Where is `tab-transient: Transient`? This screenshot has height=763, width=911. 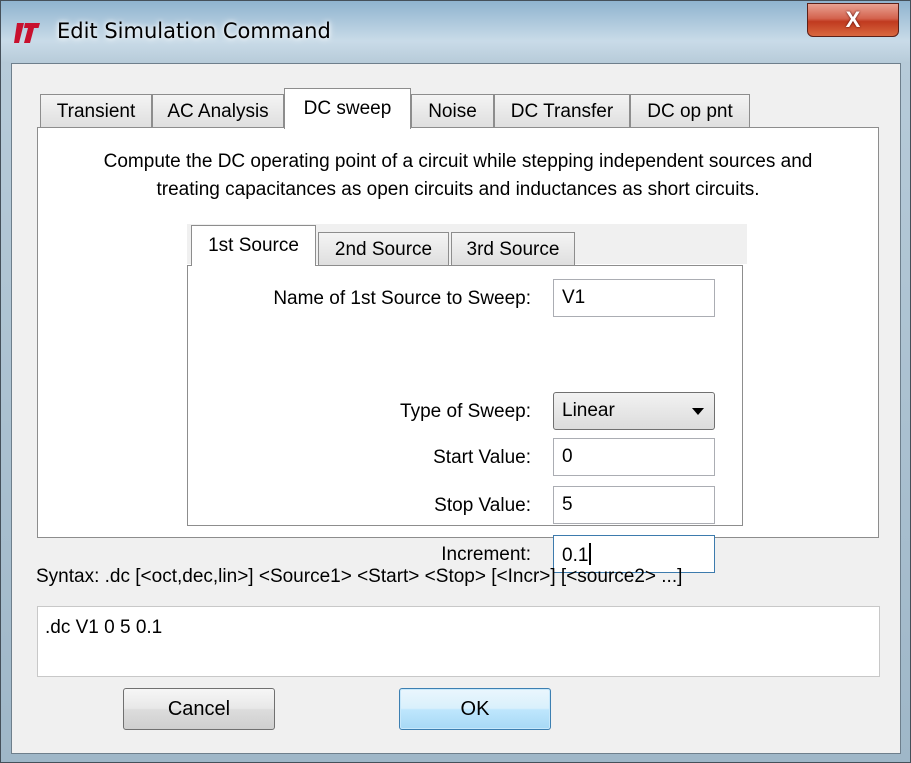
tab-transient: Transient is located at coordinates (96, 111).